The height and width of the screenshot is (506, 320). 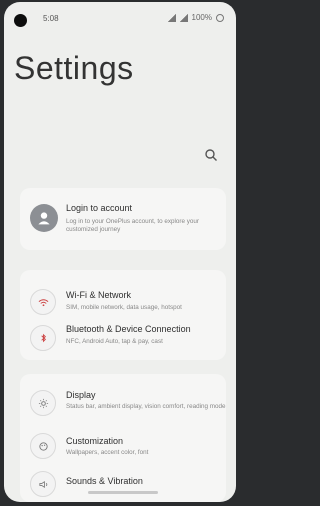 I want to click on bluetooth-glyph, so click(x=43, y=337).